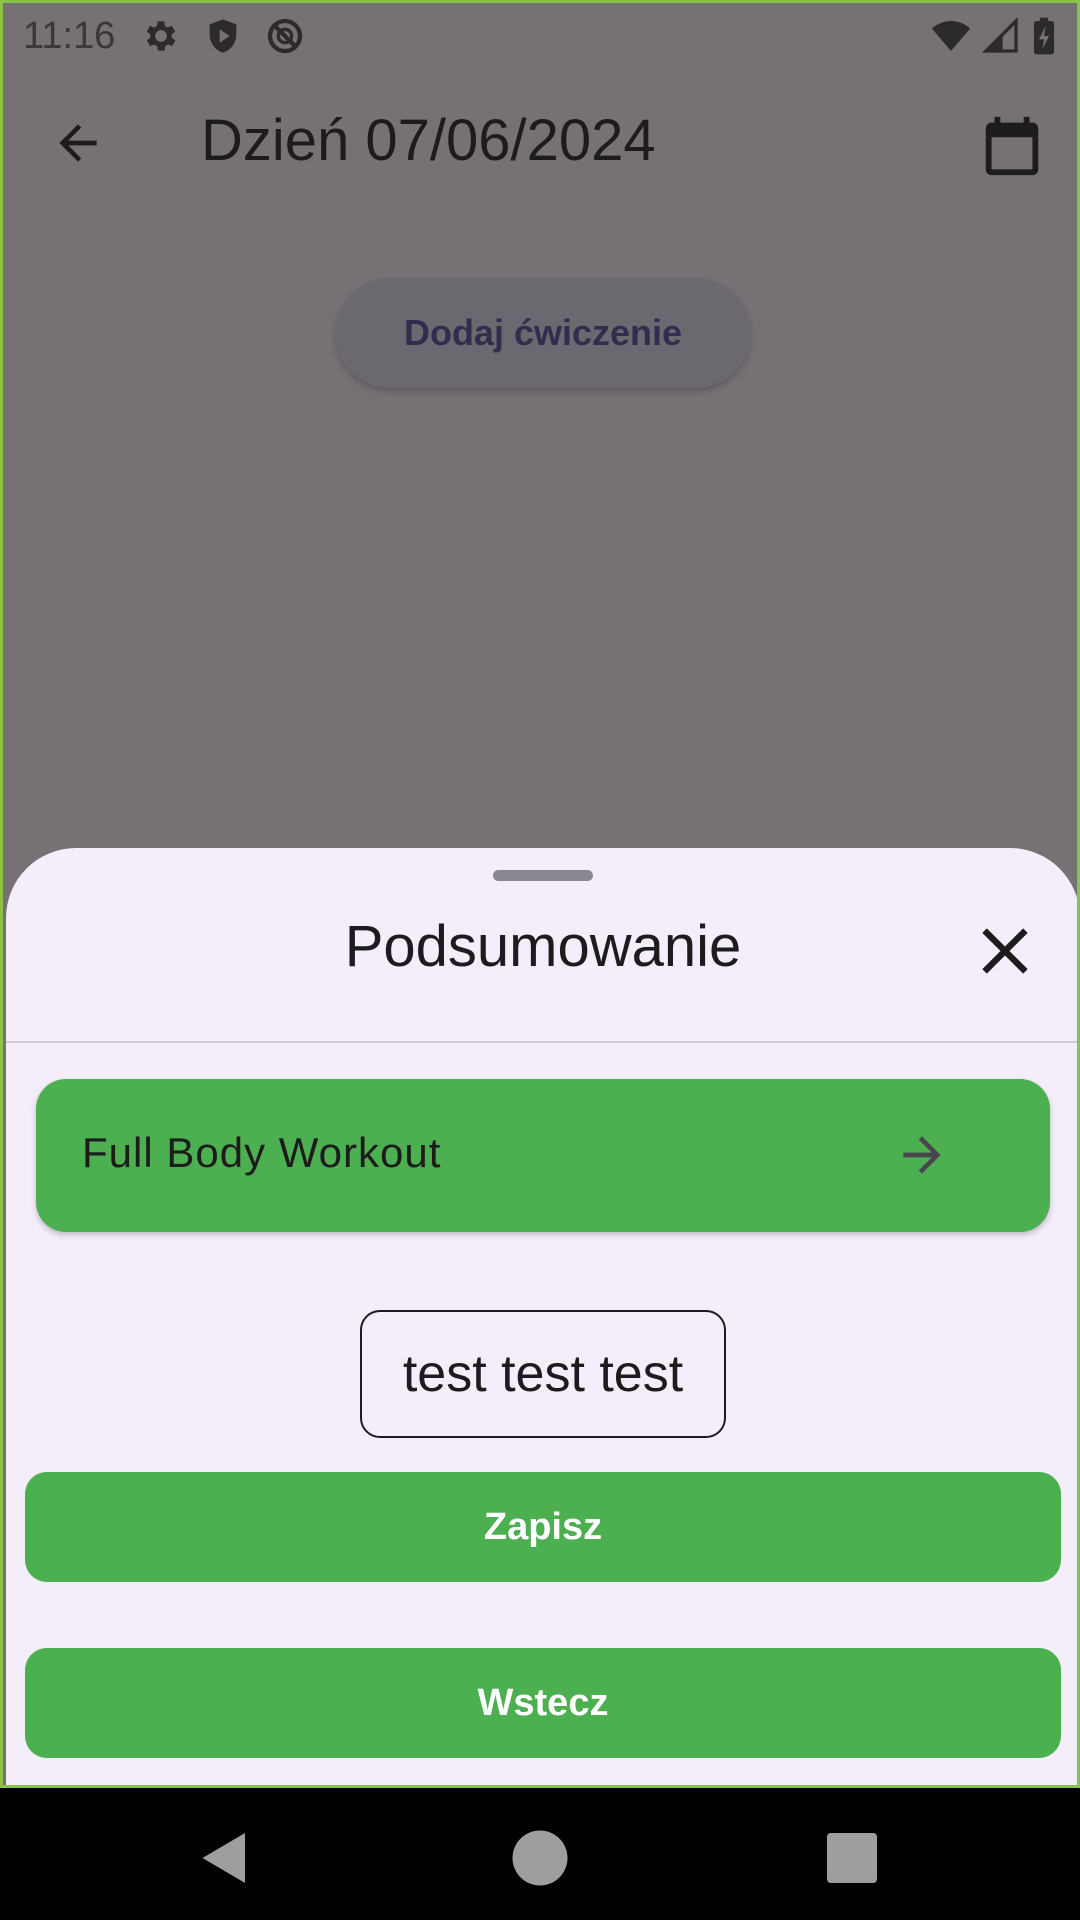 The width and height of the screenshot is (1080, 1920). I want to click on shield-play-icon, so click(223, 36).